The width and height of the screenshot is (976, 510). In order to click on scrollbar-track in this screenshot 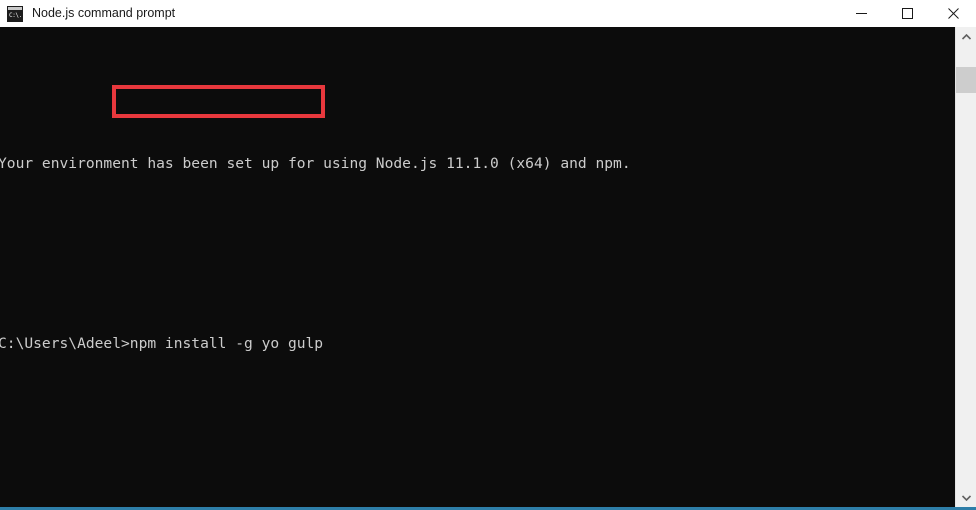, I will do `click(966, 267)`.